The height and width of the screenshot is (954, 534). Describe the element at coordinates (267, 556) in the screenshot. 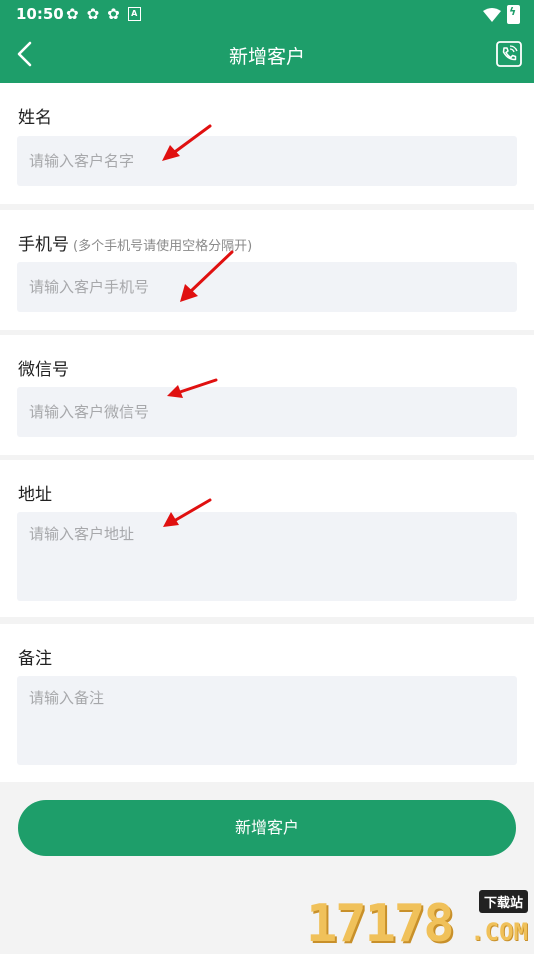

I see `address-input: 请输入客户地址` at that location.